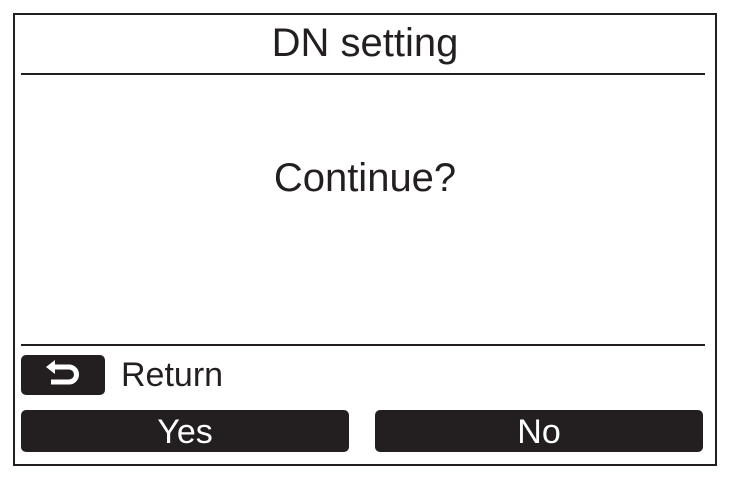 Image resolution: width=730 pixels, height=479 pixels. What do you see at coordinates (363, 345) in the screenshot?
I see `footer-divider` at bounding box center [363, 345].